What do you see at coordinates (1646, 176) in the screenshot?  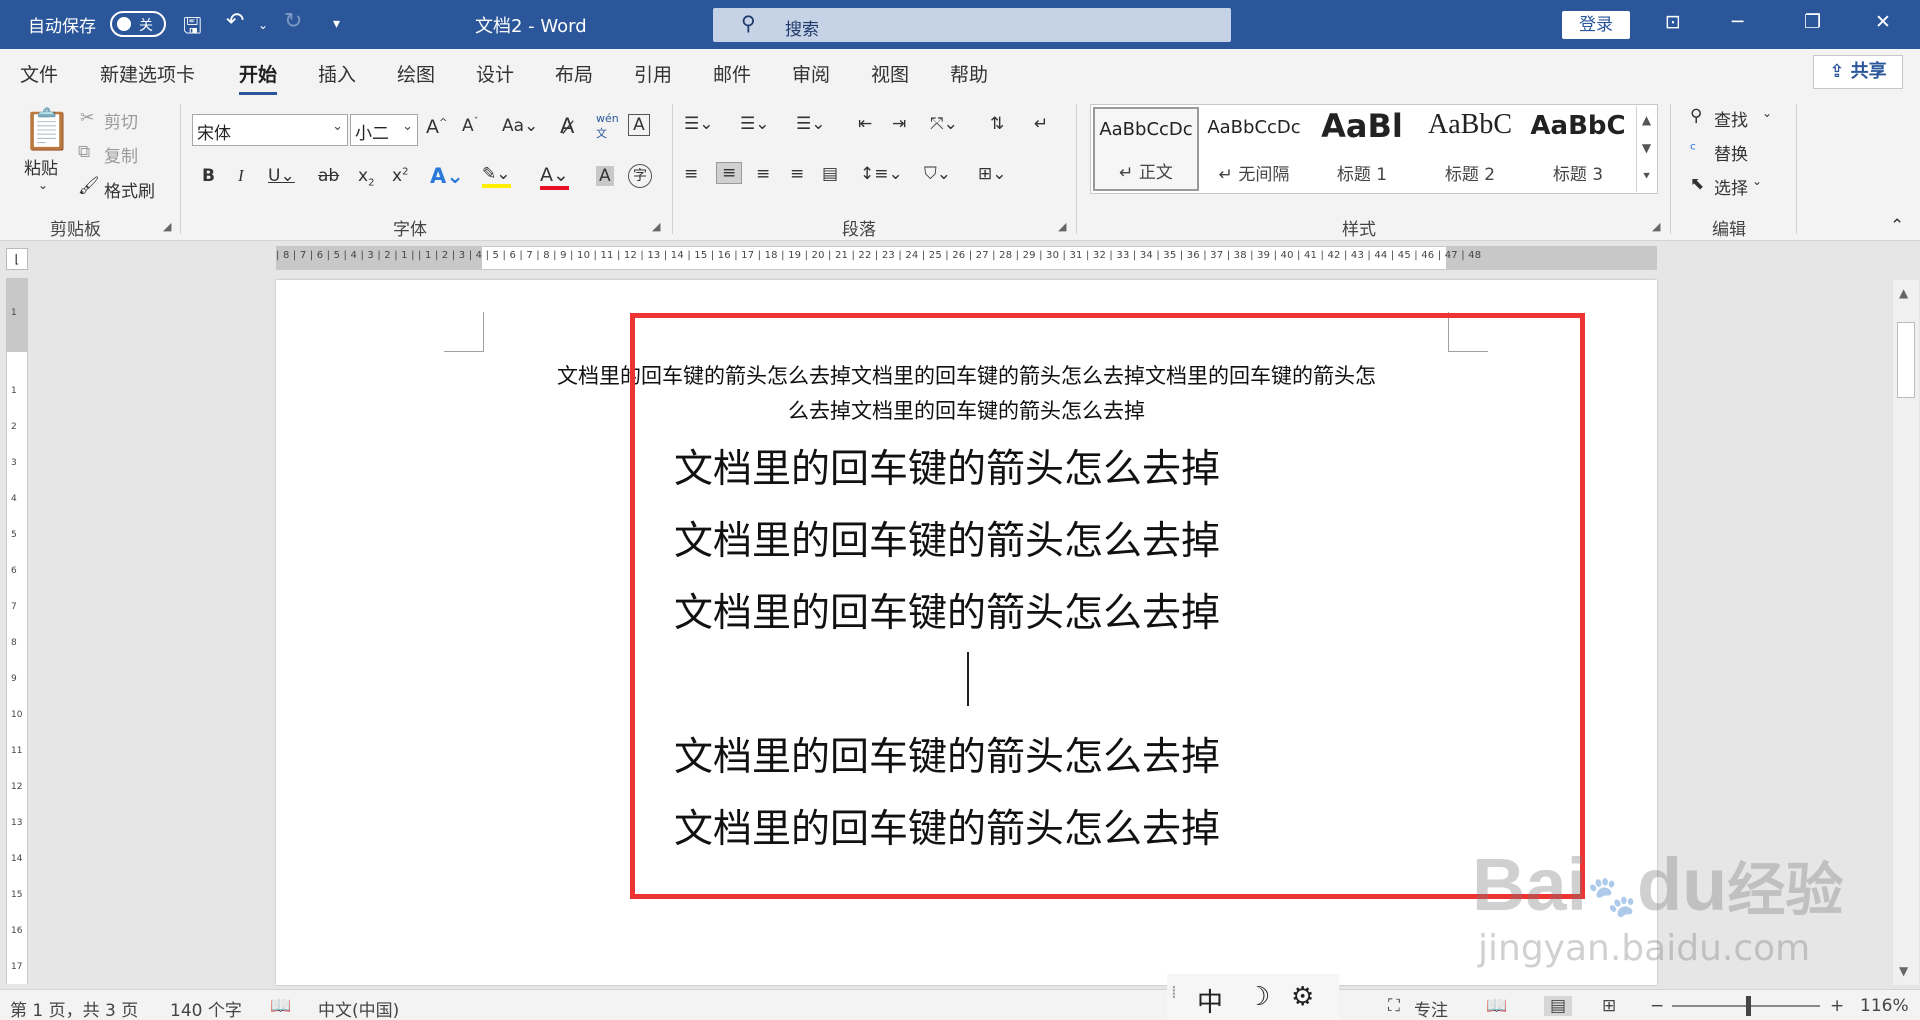 I see `more-styles-icon: ⯆` at bounding box center [1646, 176].